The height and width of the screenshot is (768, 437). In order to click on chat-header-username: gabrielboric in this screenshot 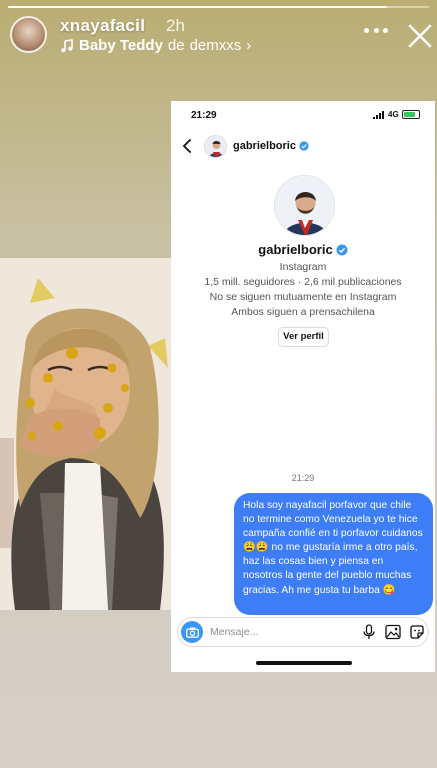, I will do `click(264, 146)`.